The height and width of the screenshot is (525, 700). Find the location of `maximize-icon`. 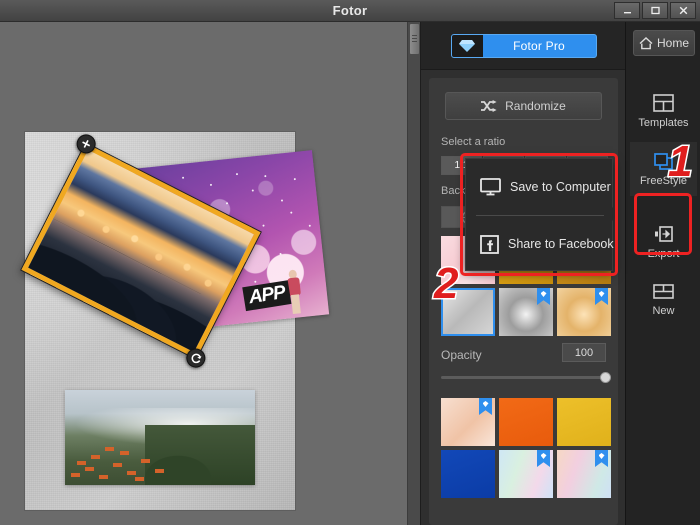

maximize-icon is located at coordinates (655, 10).